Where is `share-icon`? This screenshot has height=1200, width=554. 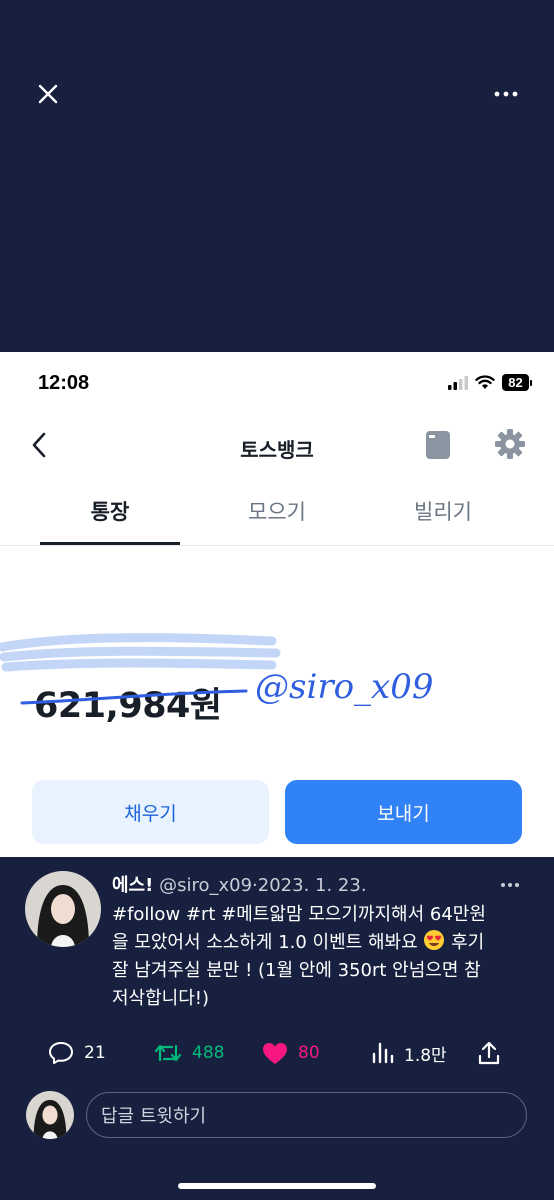
share-icon is located at coordinates (489, 1053).